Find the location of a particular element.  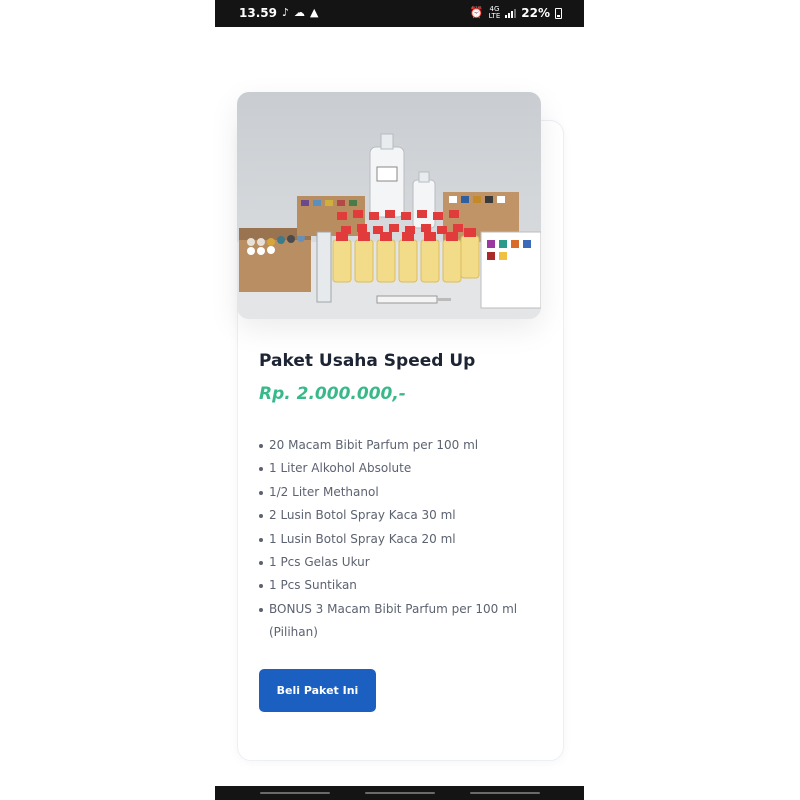

product-title: Paket Usaha Speed Up is located at coordinates (367, 361).